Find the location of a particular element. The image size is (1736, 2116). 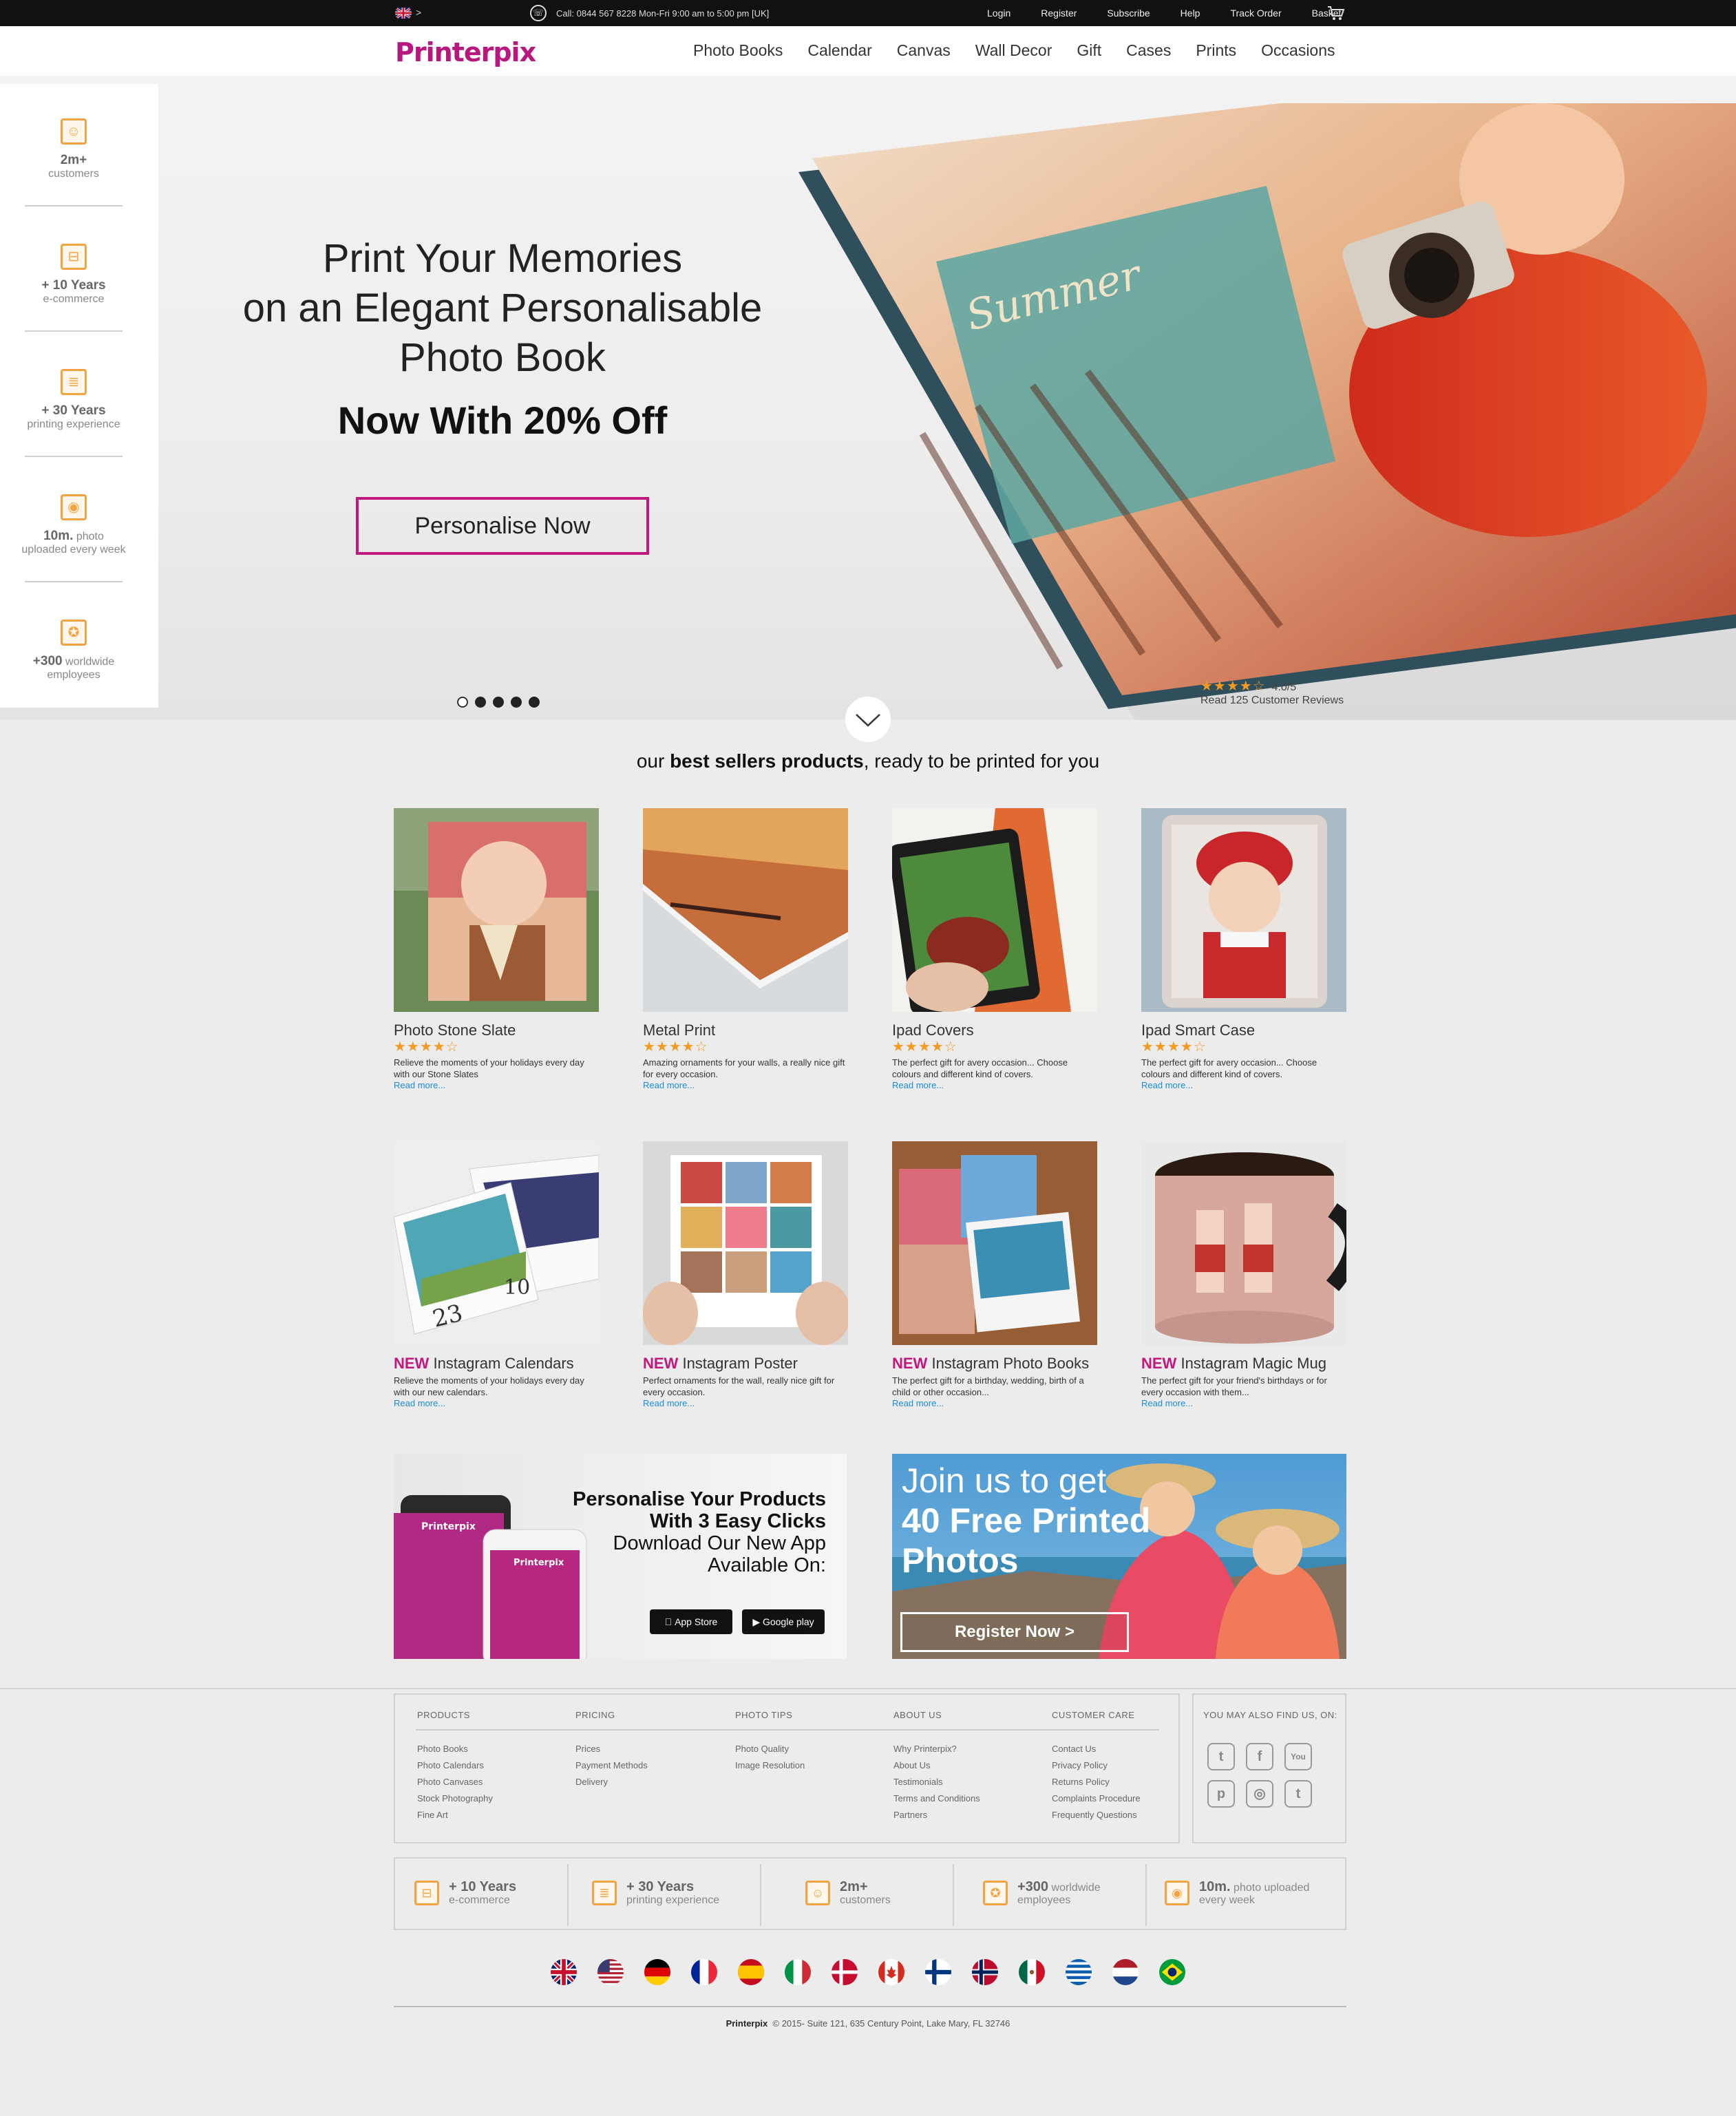

nav-photo-books: Photo Books is located at coordinates (738, 50).